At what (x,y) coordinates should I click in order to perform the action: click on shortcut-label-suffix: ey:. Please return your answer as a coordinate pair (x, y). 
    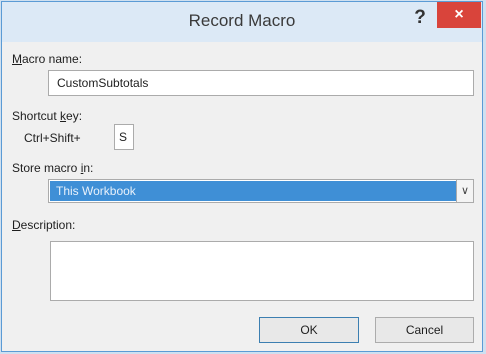
    Looking at the image, I should click on (74, 116).